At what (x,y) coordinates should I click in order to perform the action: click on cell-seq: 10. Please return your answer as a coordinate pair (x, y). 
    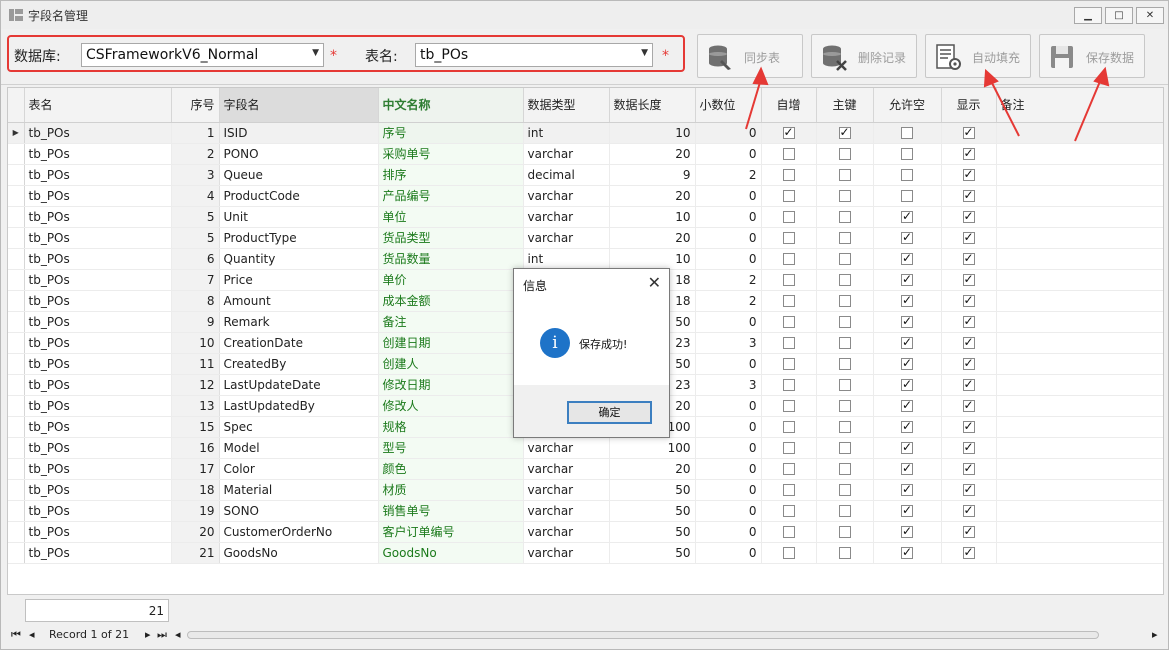
    Looking at the image, I should click on (195, 343).